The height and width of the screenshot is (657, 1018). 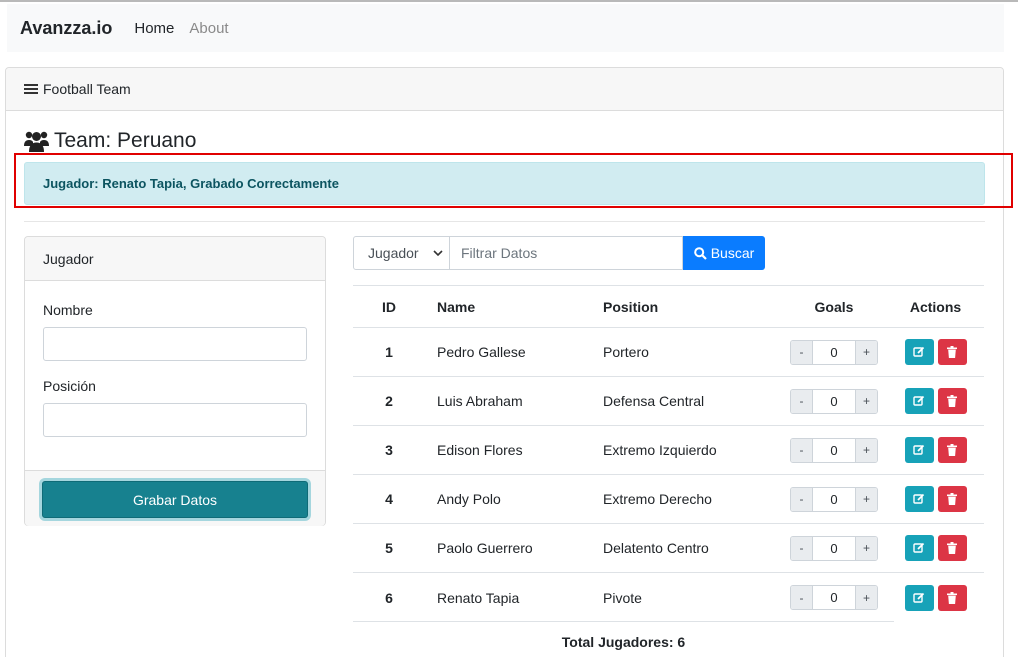 What do you see at coordinates (31, 89) in the screenshot?
I see `list-icon` at bounding box center [31, 89].